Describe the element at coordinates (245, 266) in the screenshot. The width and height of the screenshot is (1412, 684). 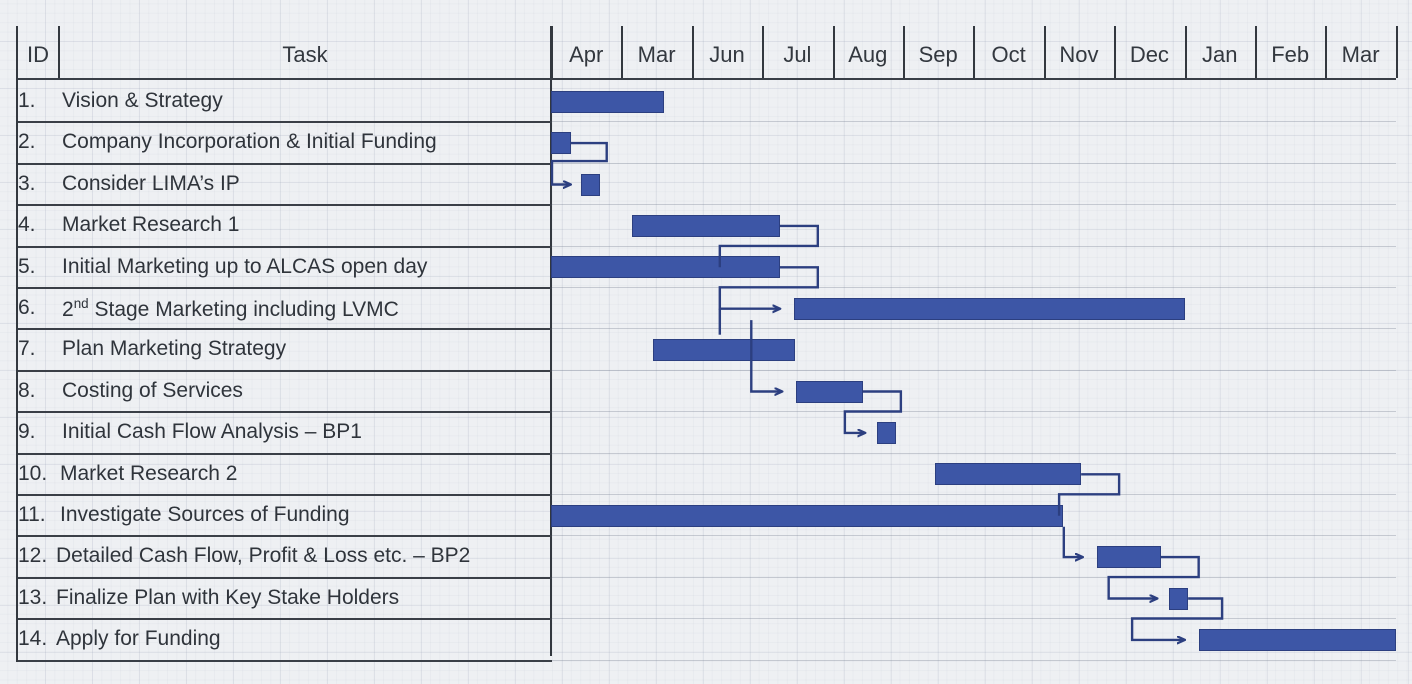
I see `task-label: Initial Marketing up to ALCAS open day` at that location.